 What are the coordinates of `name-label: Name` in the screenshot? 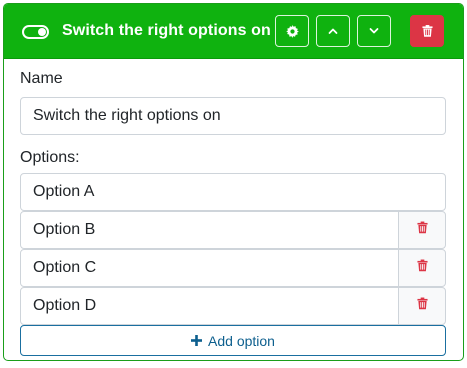 It's located at (41, 78).